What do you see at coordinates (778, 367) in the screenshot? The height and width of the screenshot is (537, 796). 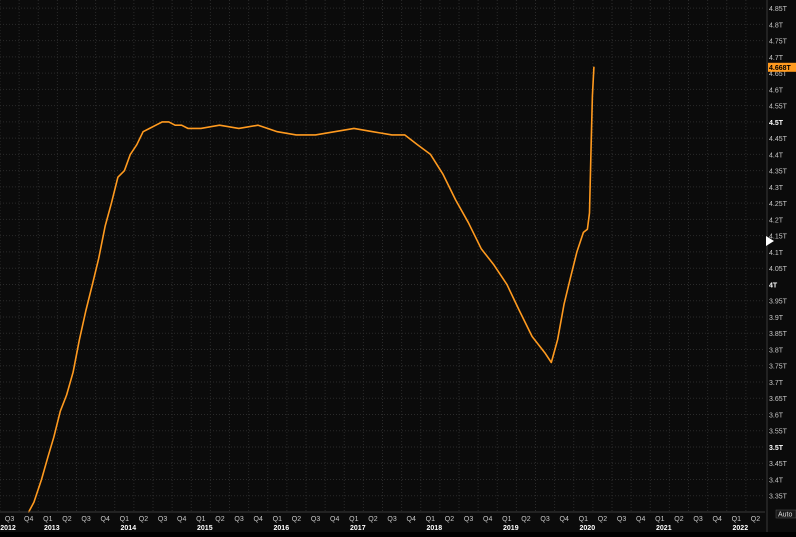 I see `y-tick-label: 3.75T` at bounding box center [778, 367].